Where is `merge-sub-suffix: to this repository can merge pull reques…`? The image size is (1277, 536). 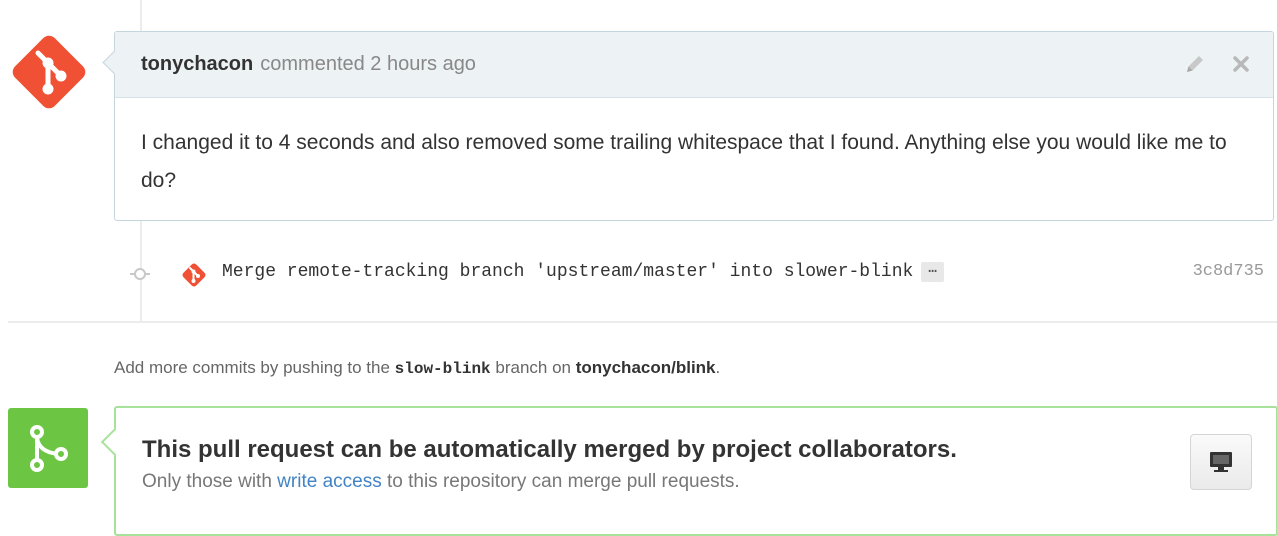 merge-sub-suffix: to this repository can merge pull reques… is located at coordinates (560, 481).